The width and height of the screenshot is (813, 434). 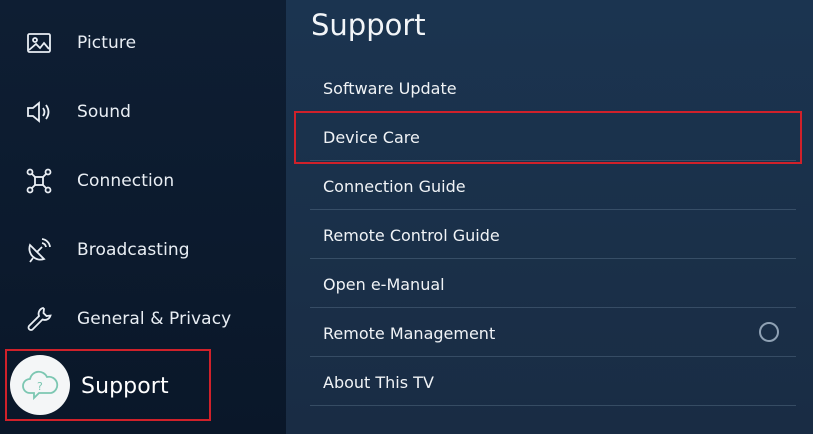 What do you see at coordinates (107, 43) in the screenshot?
I see `sidebar-item-label: Picture` at bounding box center [107, 43].